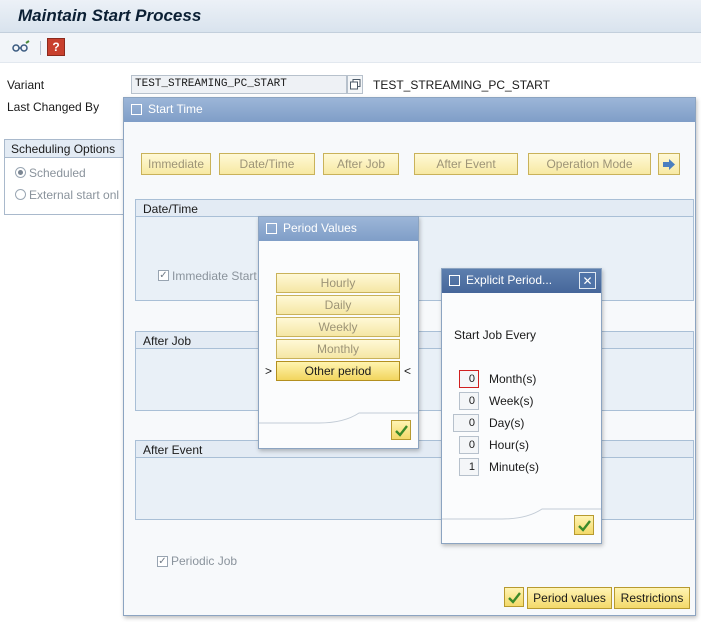 The image size is (701, 622). Describe the element at coordinates (40, 48) in the screenshot. I see `toolbar-separator` at that location.